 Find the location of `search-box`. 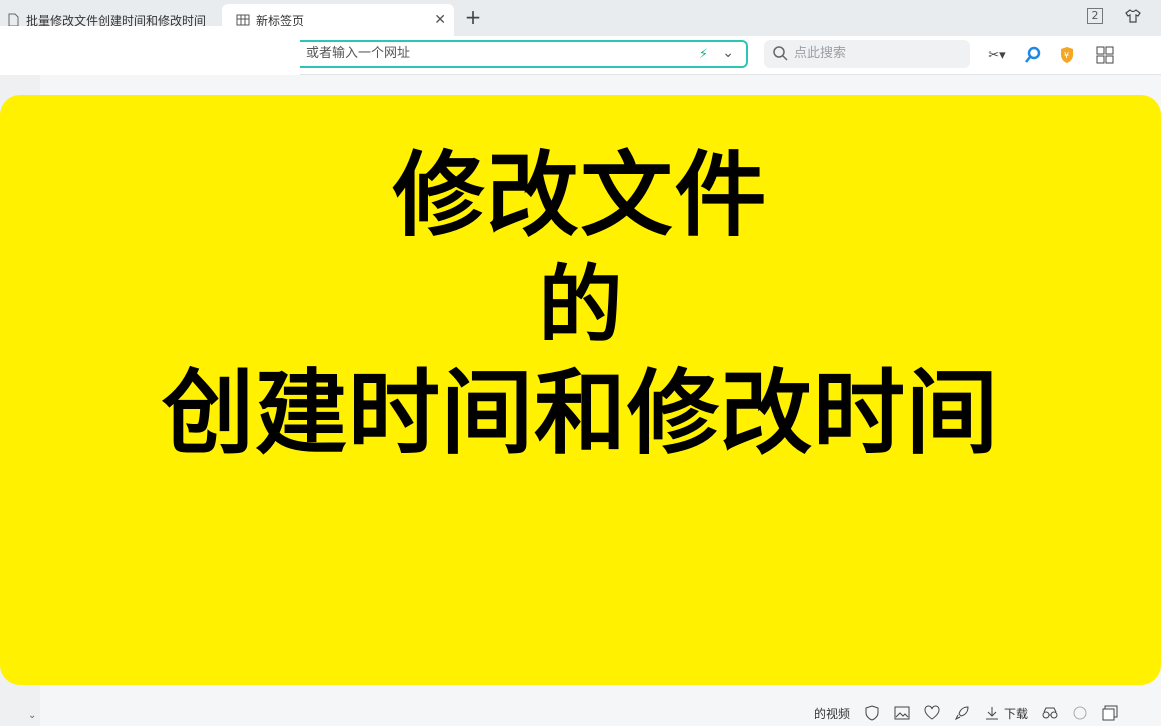

search-box is located at coordinates (867, 54).